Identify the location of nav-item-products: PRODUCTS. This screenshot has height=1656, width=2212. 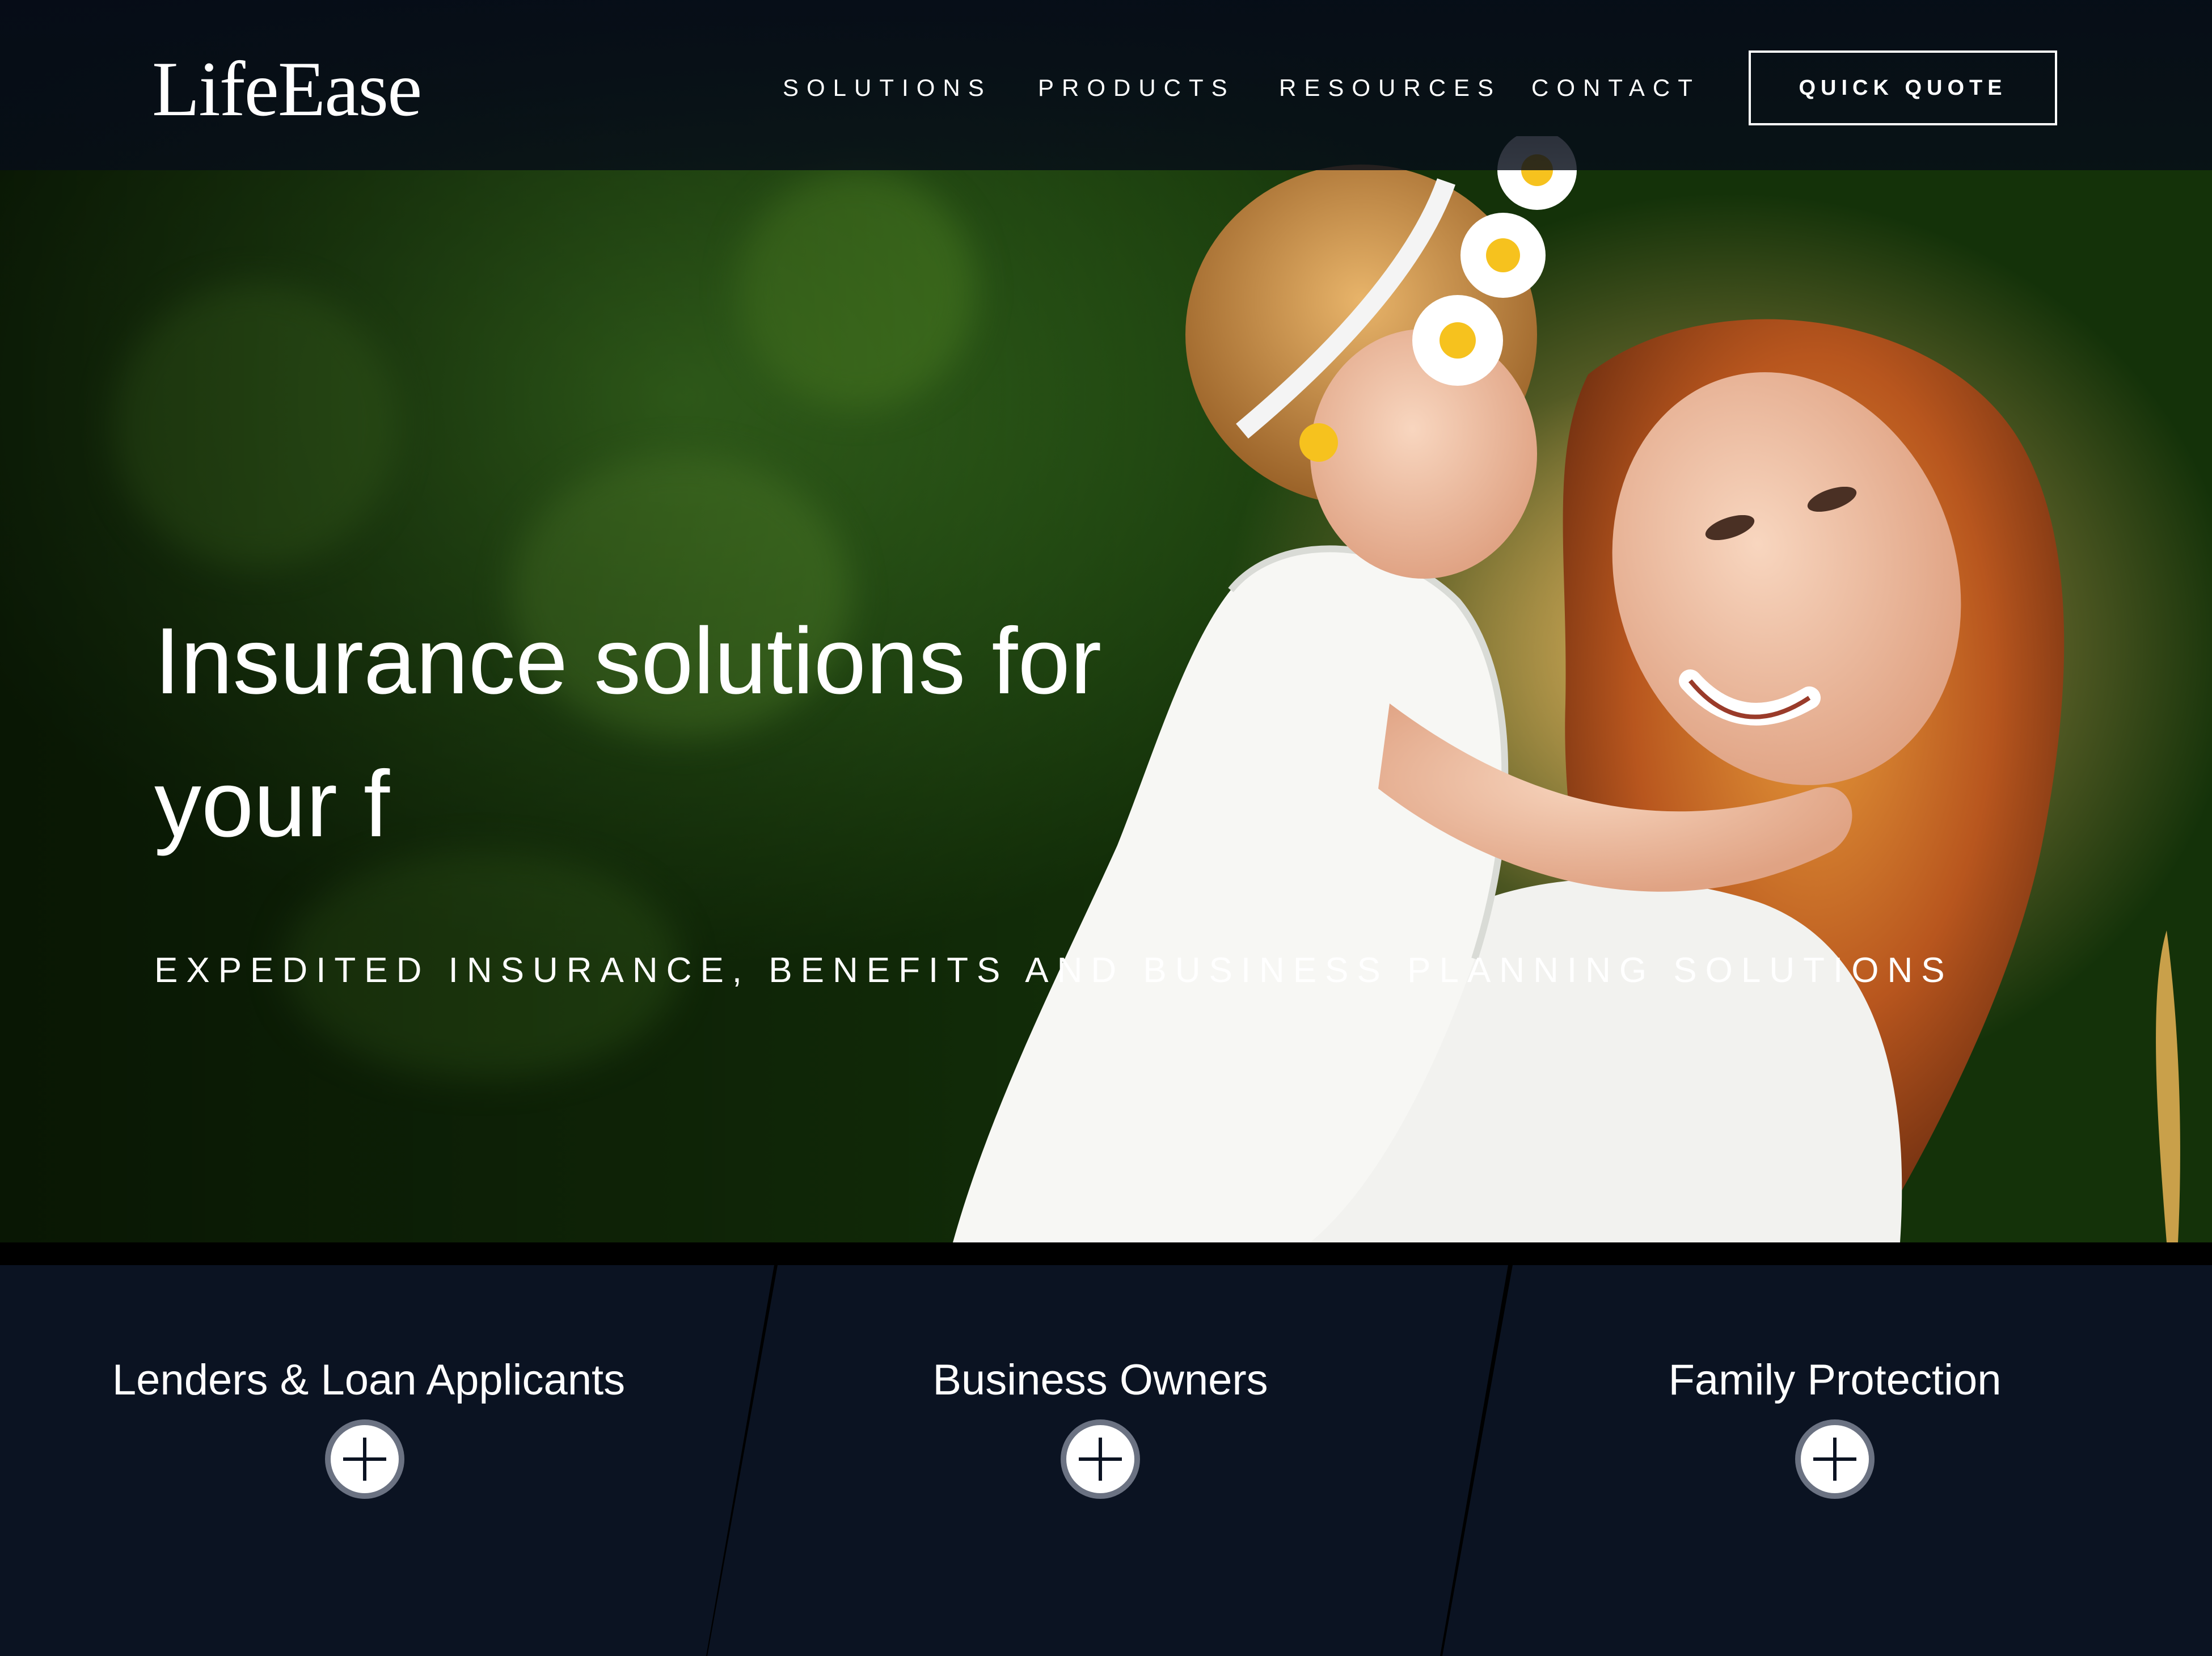
(1136, 88).